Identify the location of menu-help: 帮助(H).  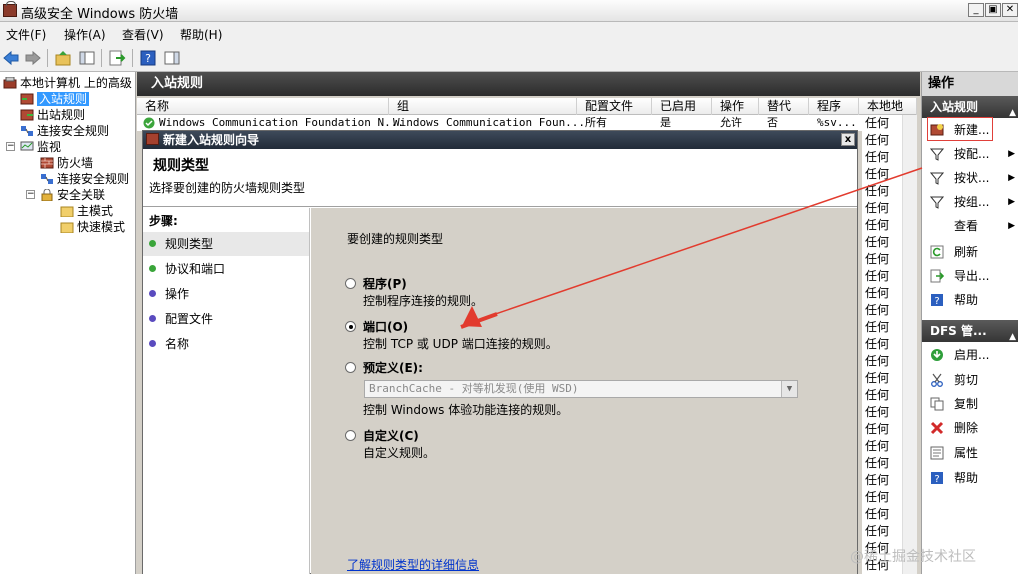
(201, 34).